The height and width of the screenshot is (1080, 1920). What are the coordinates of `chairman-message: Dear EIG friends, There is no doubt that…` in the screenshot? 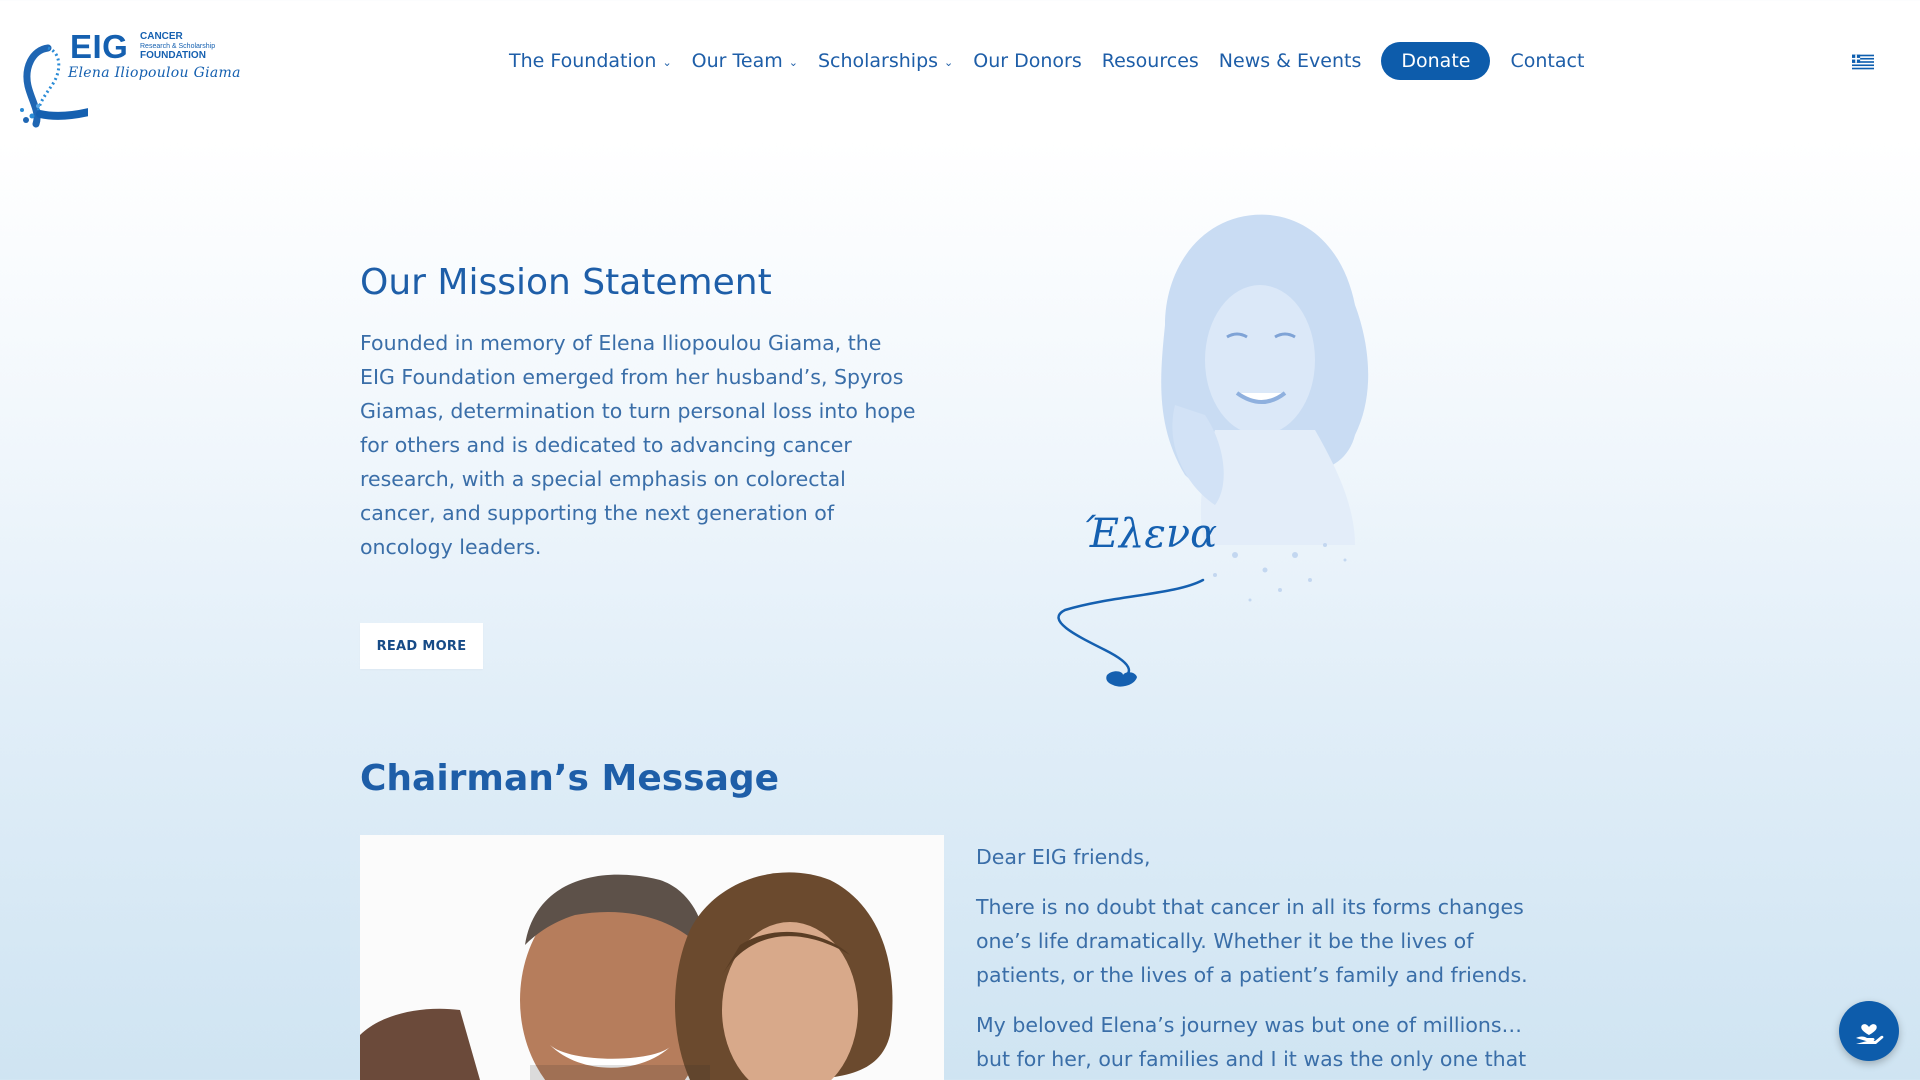 It's located at (1256, 960).